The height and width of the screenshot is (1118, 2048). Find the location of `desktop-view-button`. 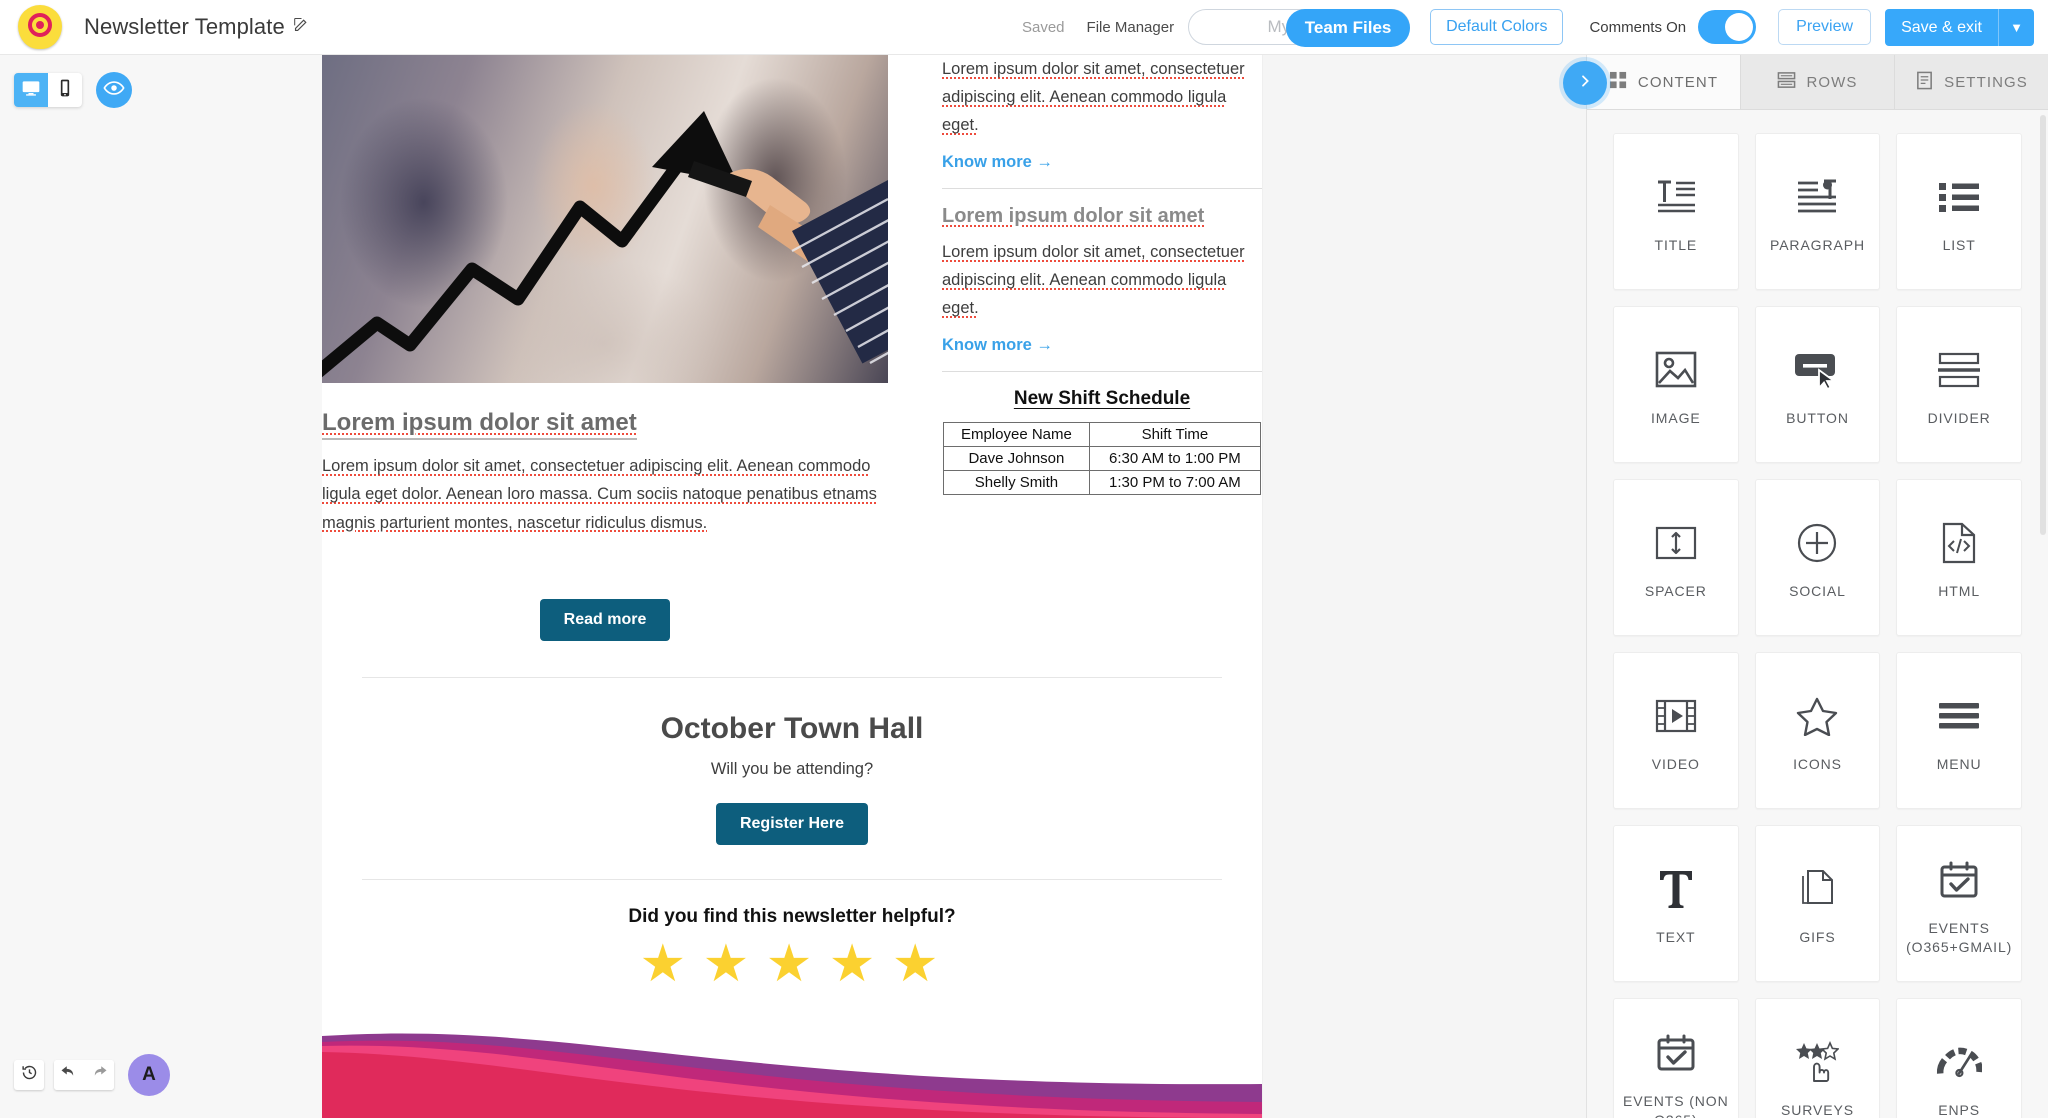

desktop-view-button is located at coordinates (31, 90).